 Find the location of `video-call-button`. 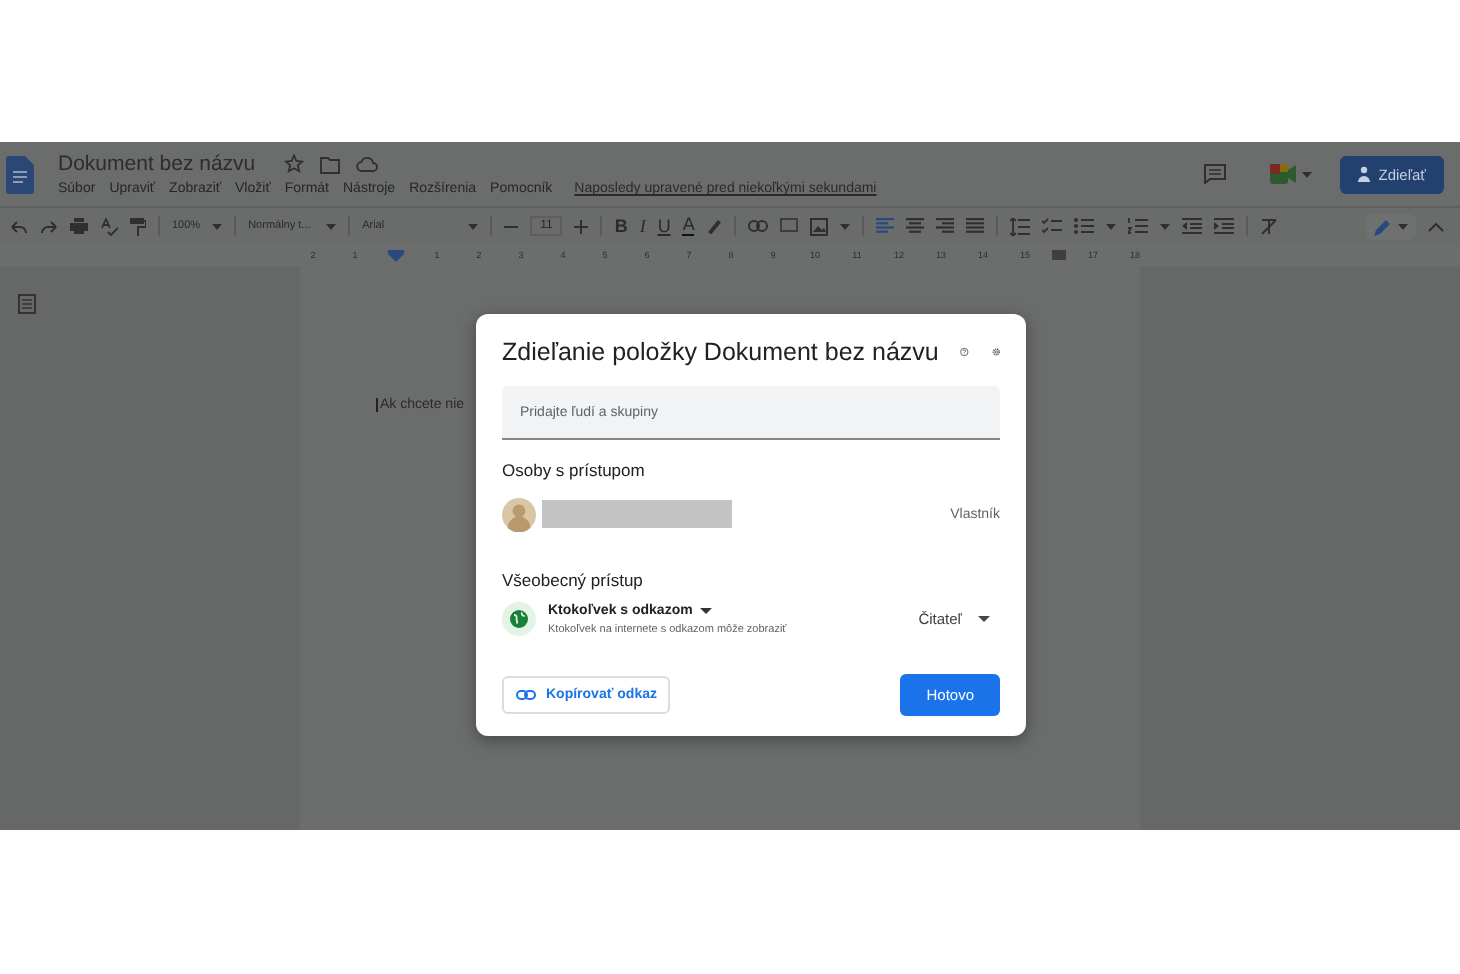

video-call-button is located at coordinates (1291, 174).